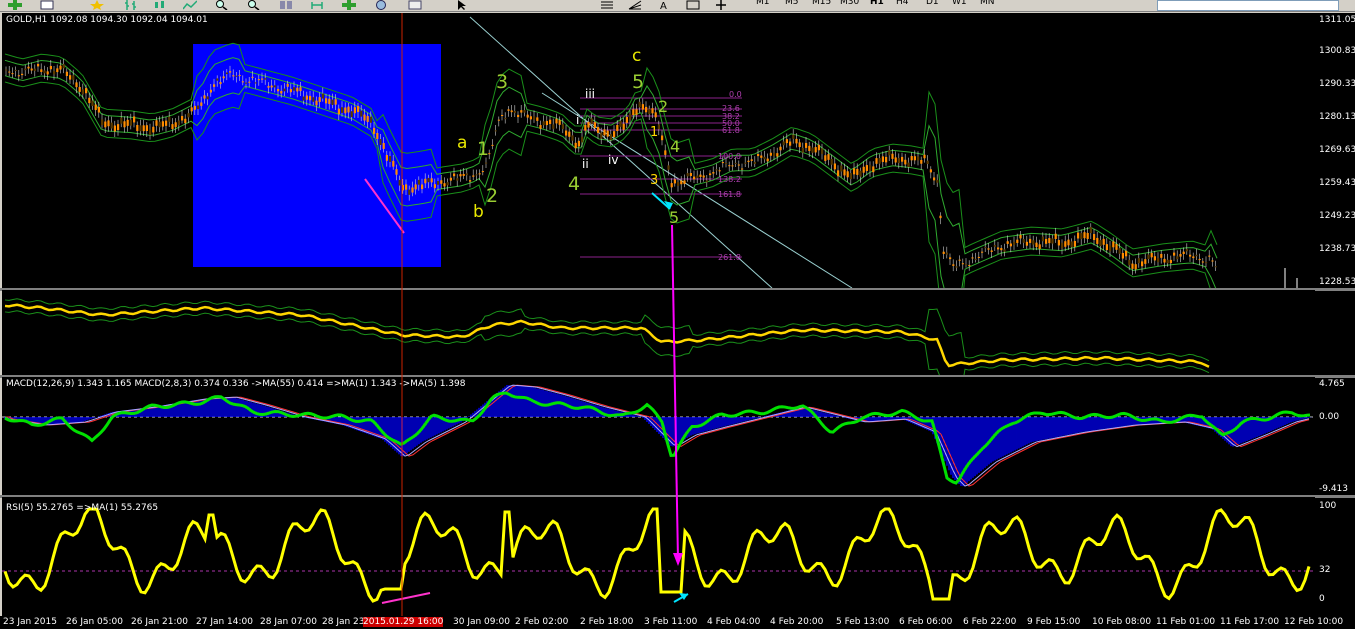  Describe the element at coordinates (15, 5) in the screenshot. I see `new-order-icon` at that location.